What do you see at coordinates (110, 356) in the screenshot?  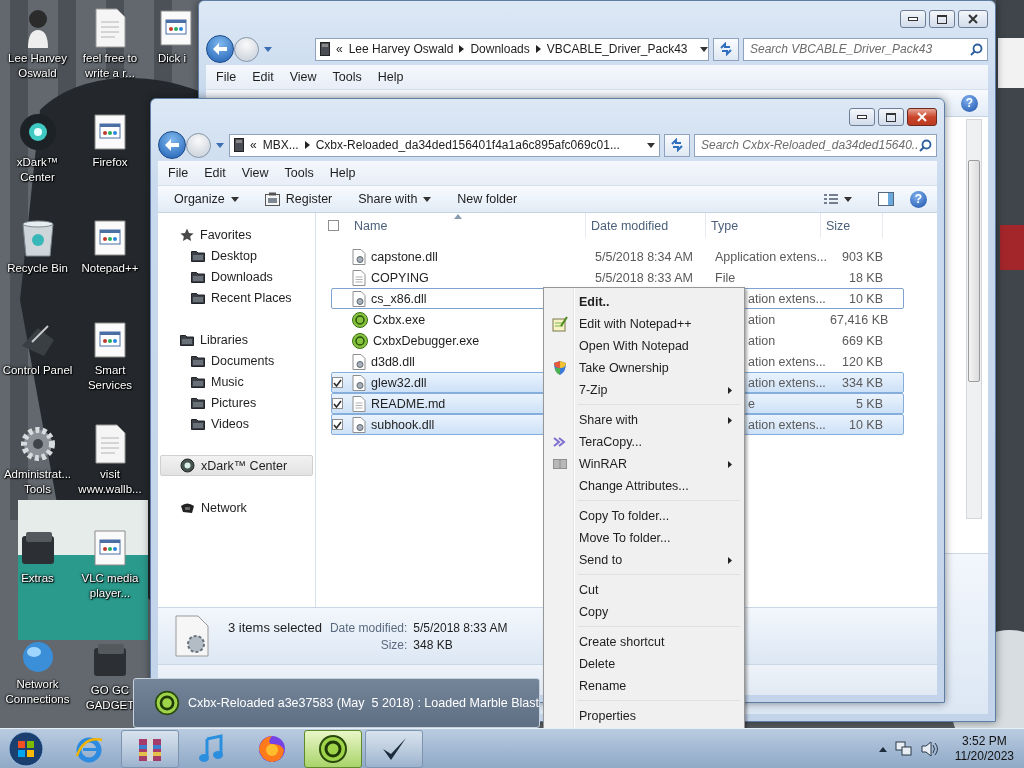 I see `desktop-shortcut: Smart Services` at bounding box center [110, 356].